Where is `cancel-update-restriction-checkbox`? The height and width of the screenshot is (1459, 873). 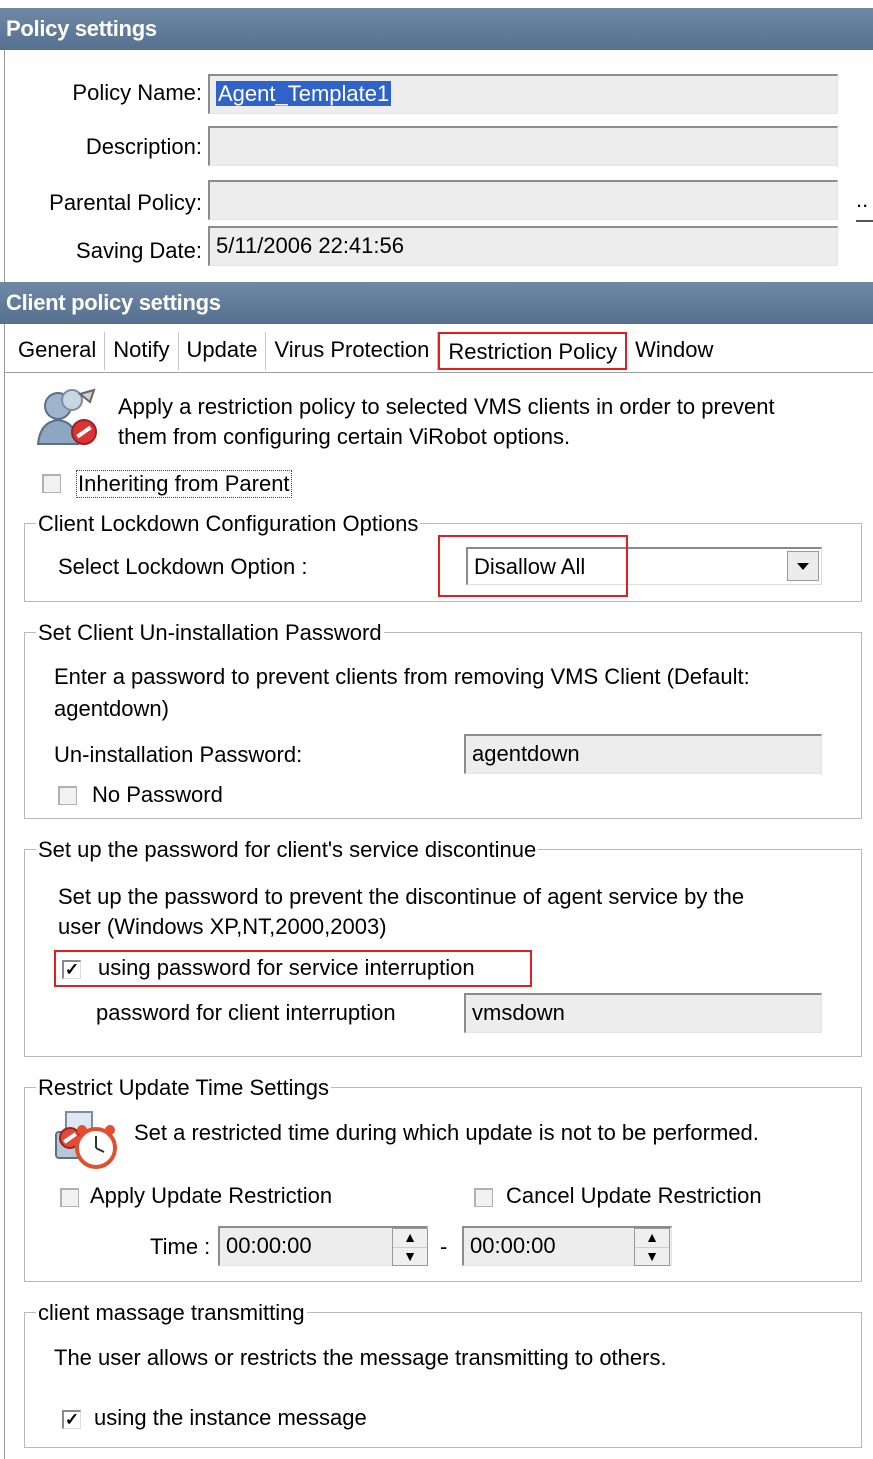
cancel-update-restriction-checkbox is located at coordinates (483, 1197).